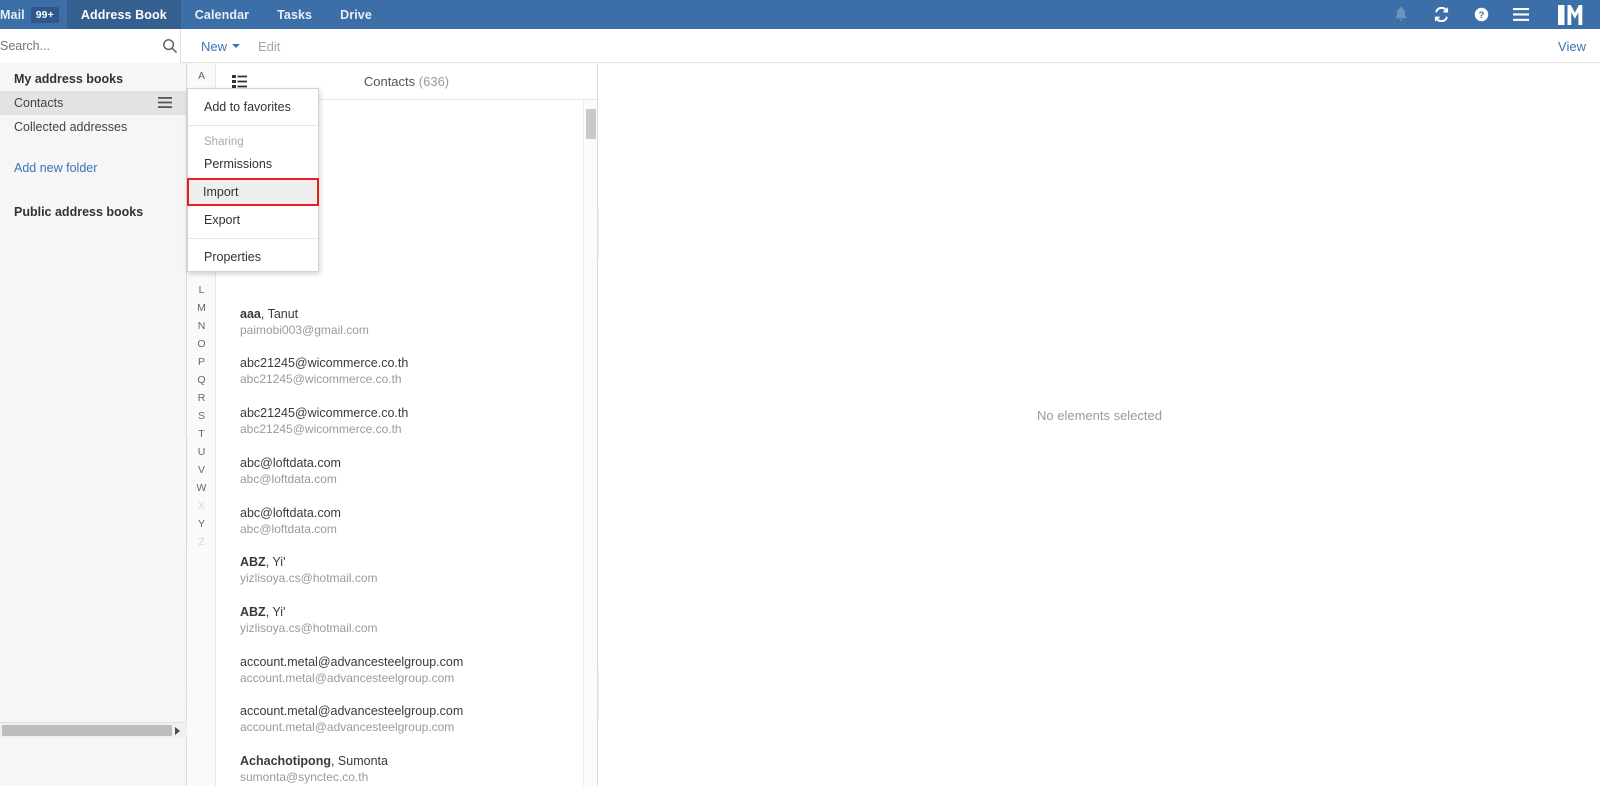 The image size is (1600, 786). I want to click on new-button: New, so click(221, 46).